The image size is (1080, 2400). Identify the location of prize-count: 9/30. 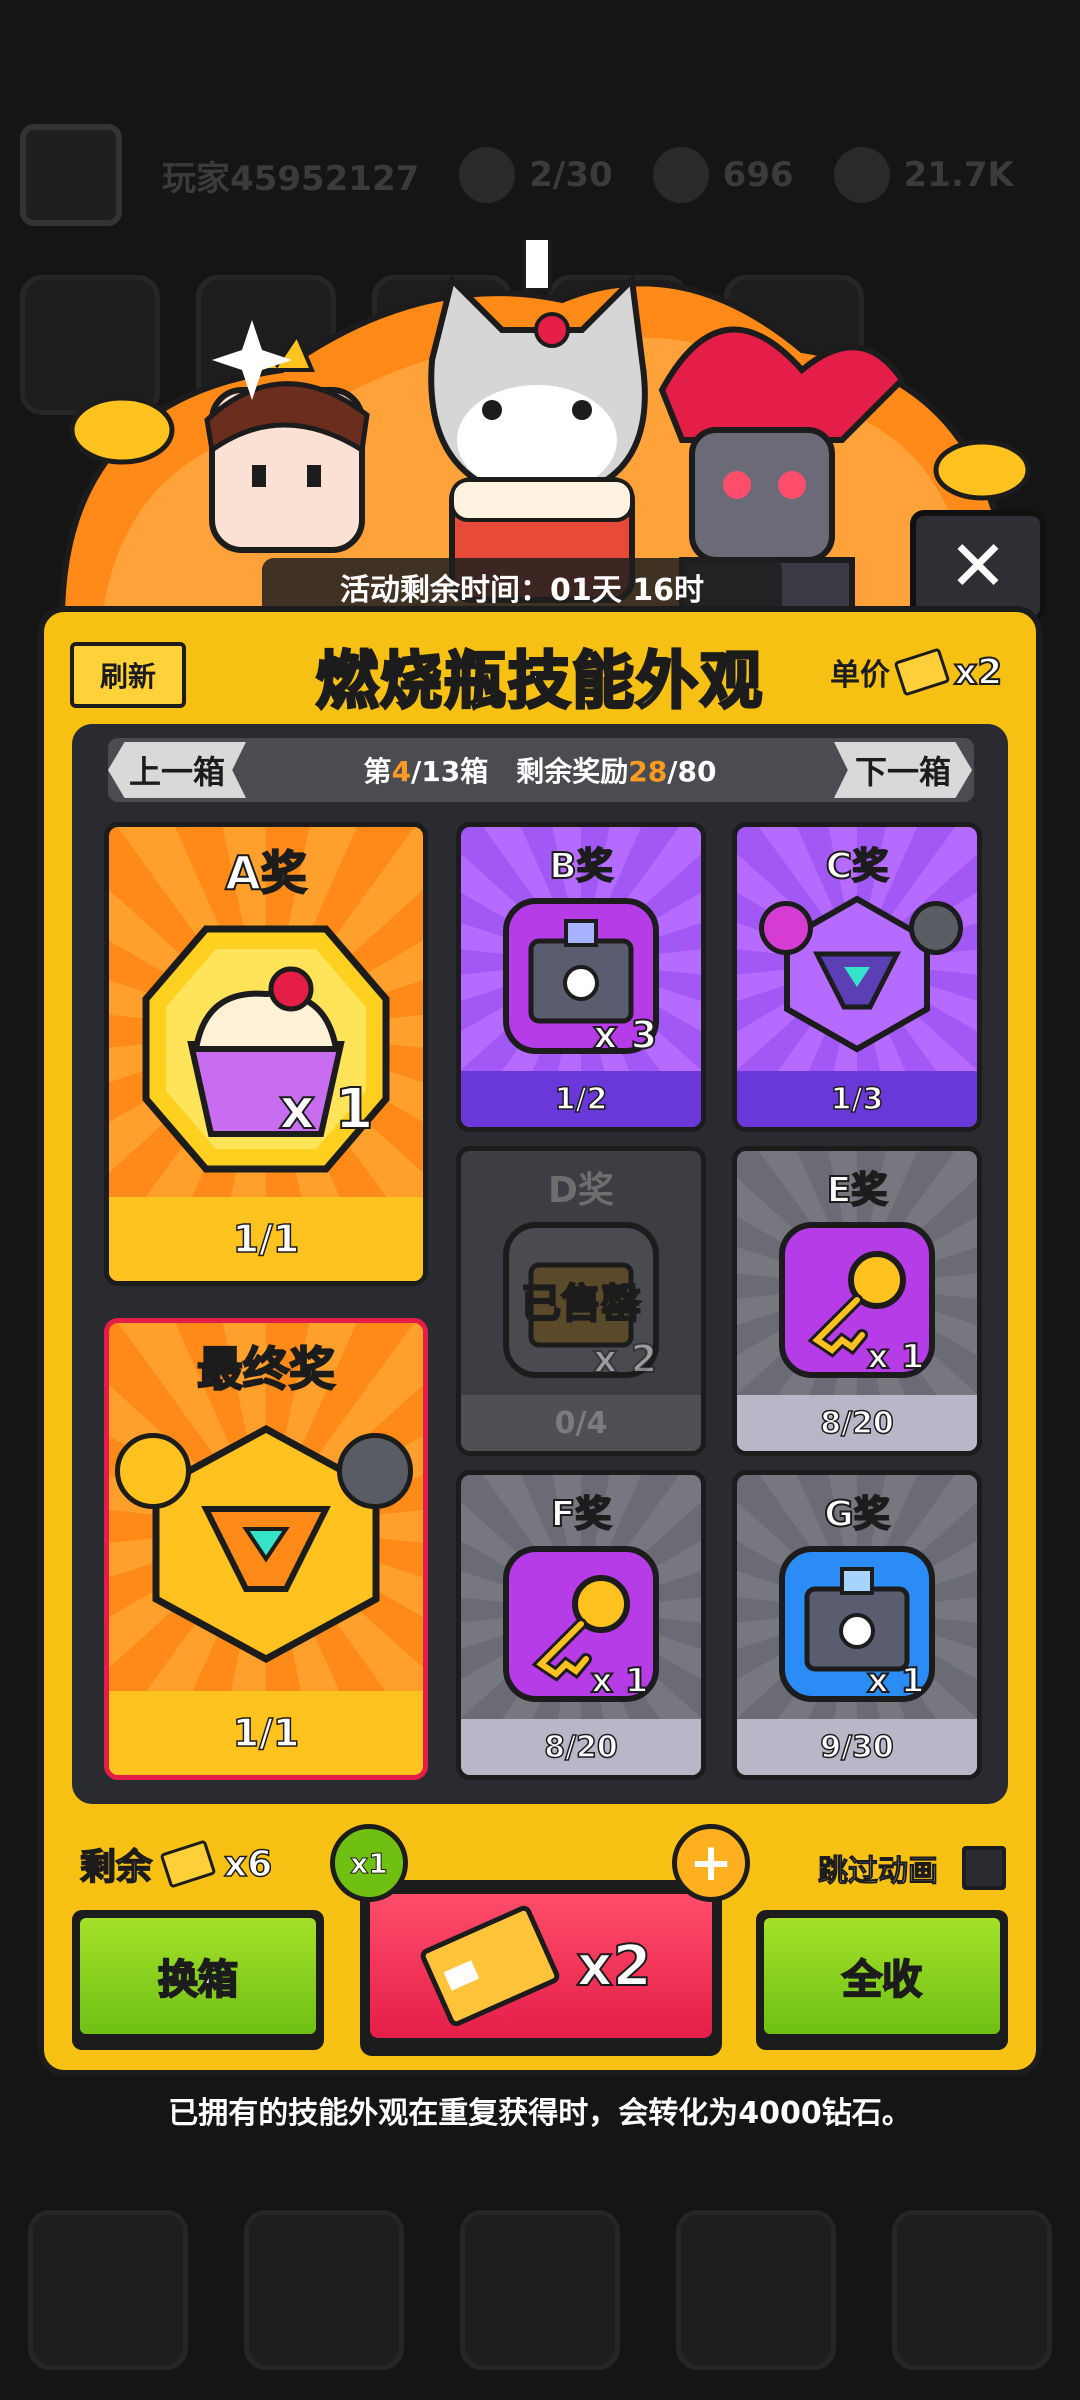
(857, 1747).